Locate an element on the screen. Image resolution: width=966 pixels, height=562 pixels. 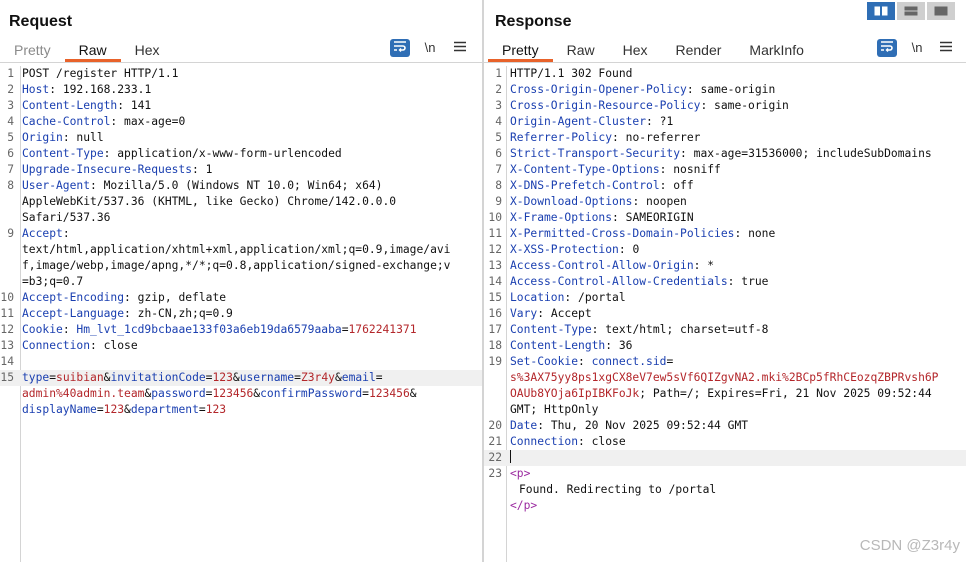
header-value: same-origin is located at coordinates (751, 105).